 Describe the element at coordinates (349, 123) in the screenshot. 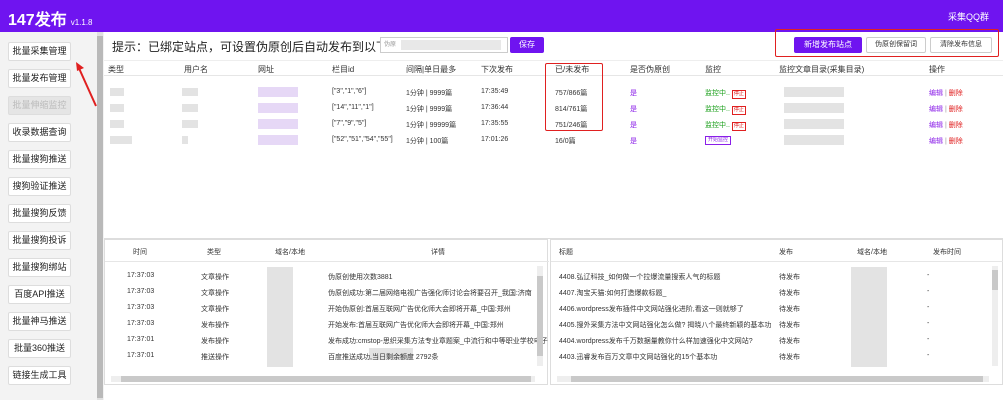

I see `cell-column-id: ["7","9","5"]` at that location.